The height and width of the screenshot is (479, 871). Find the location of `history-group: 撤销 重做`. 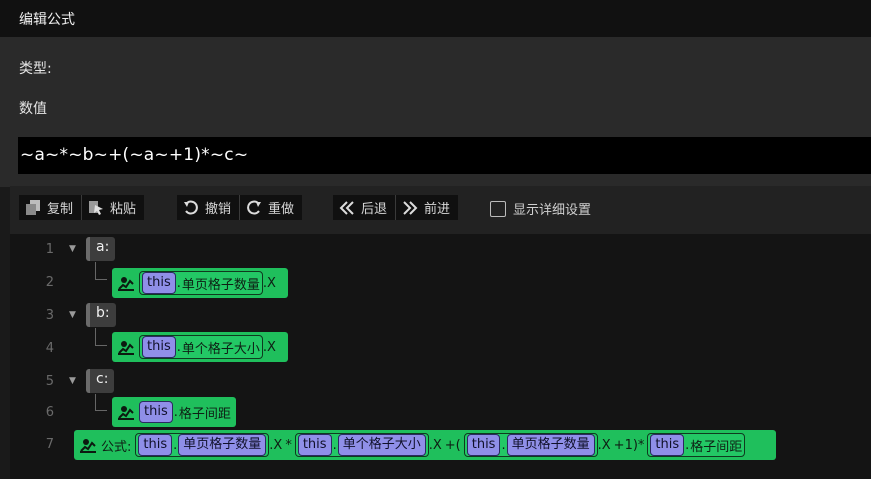

history-group: 撤销 重做 is located at coordinates (240, 207).